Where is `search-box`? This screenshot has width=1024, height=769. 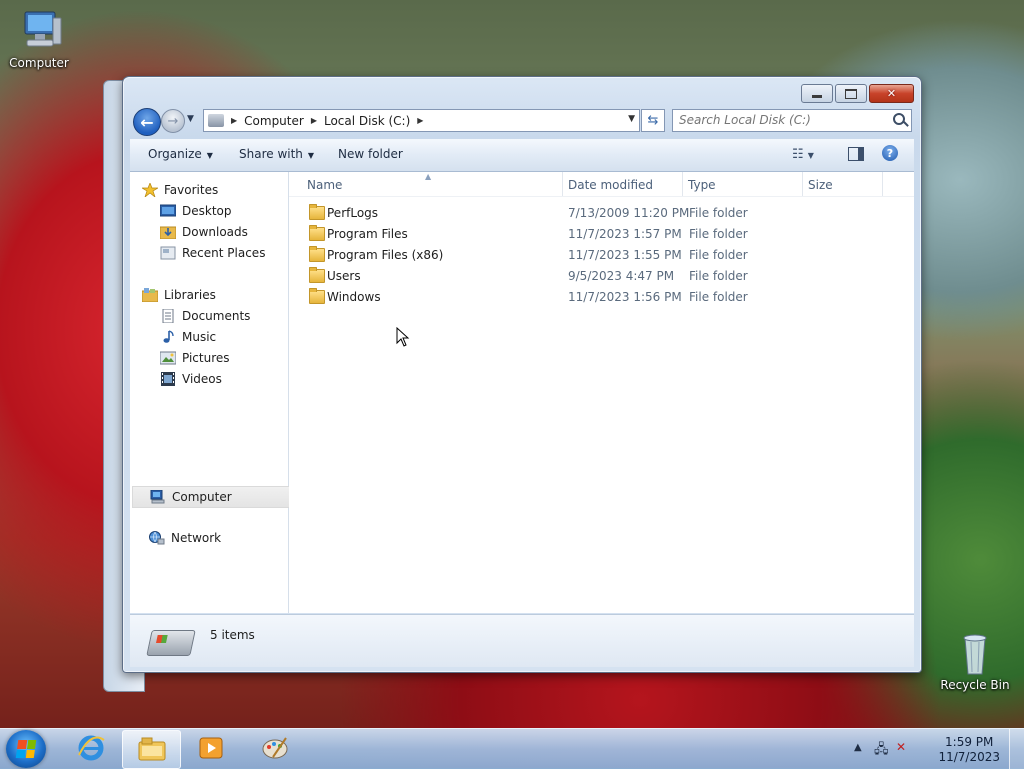
search-box is located at coordinates (792, 120).